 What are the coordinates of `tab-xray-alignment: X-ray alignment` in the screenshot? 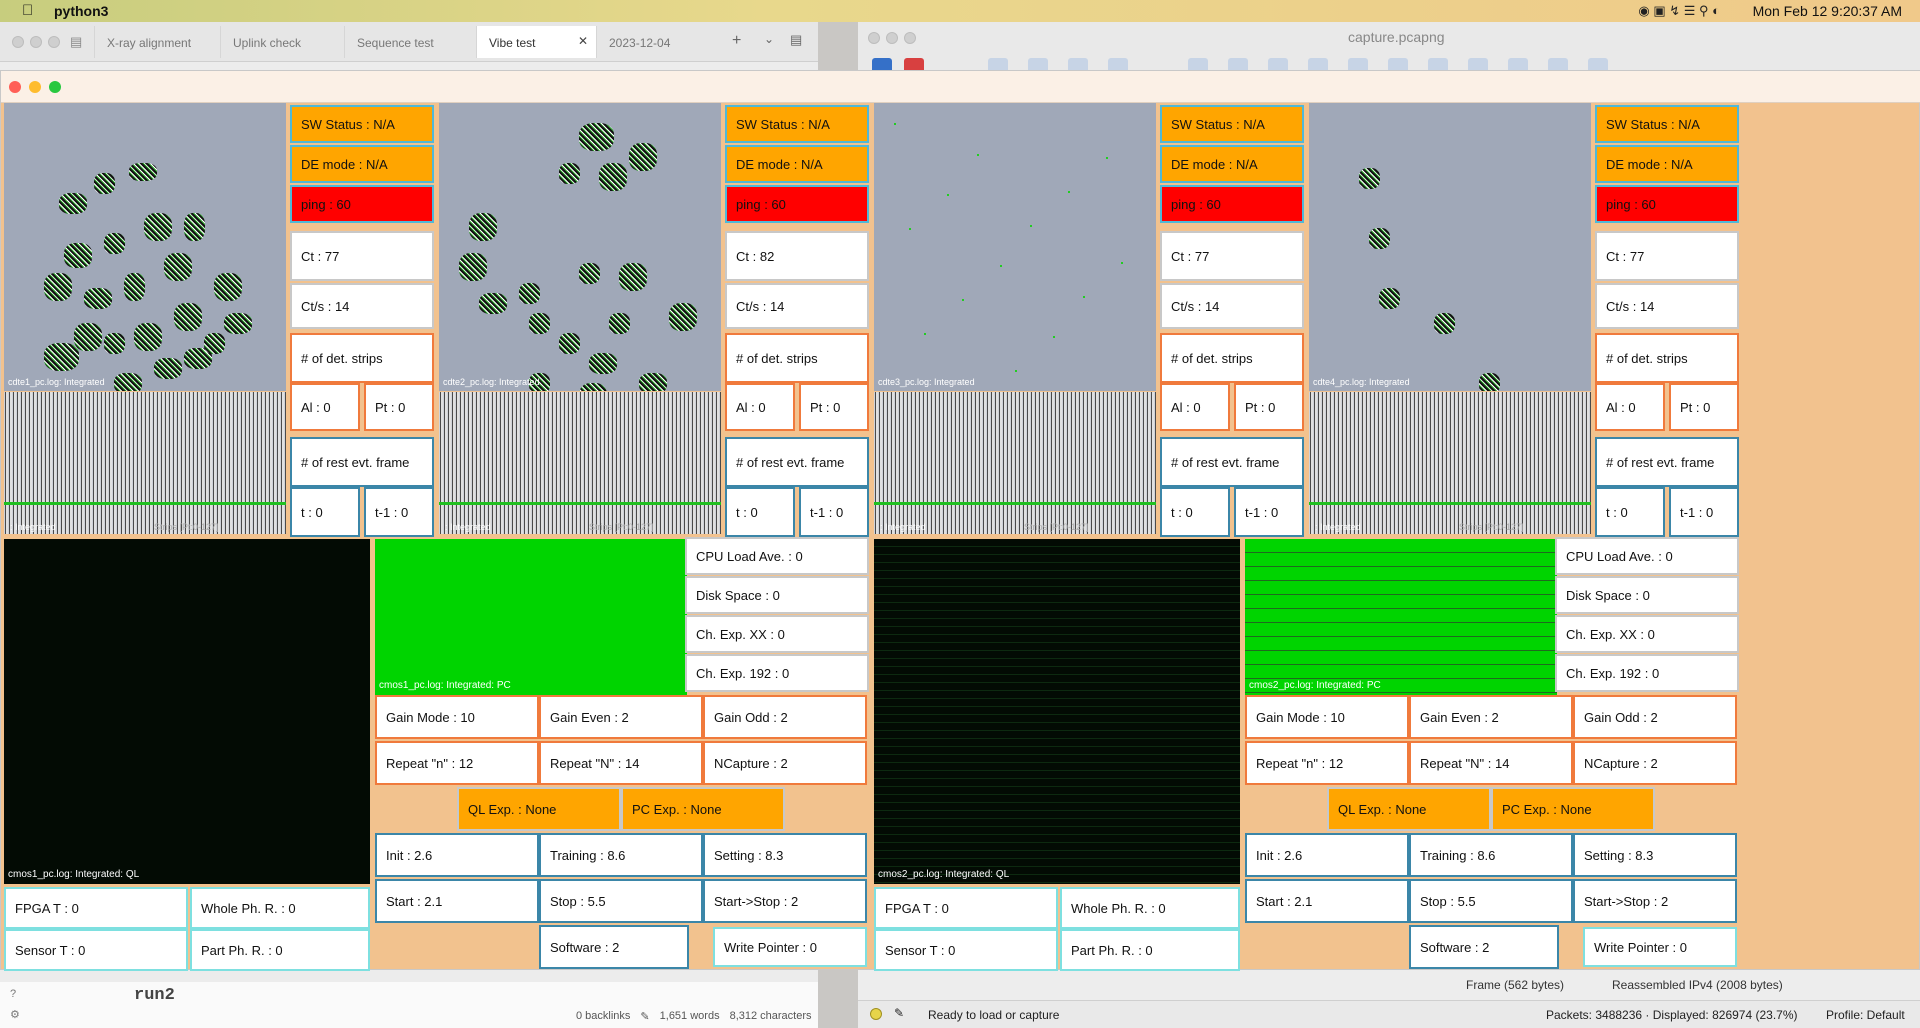 It's located at (156, 42).